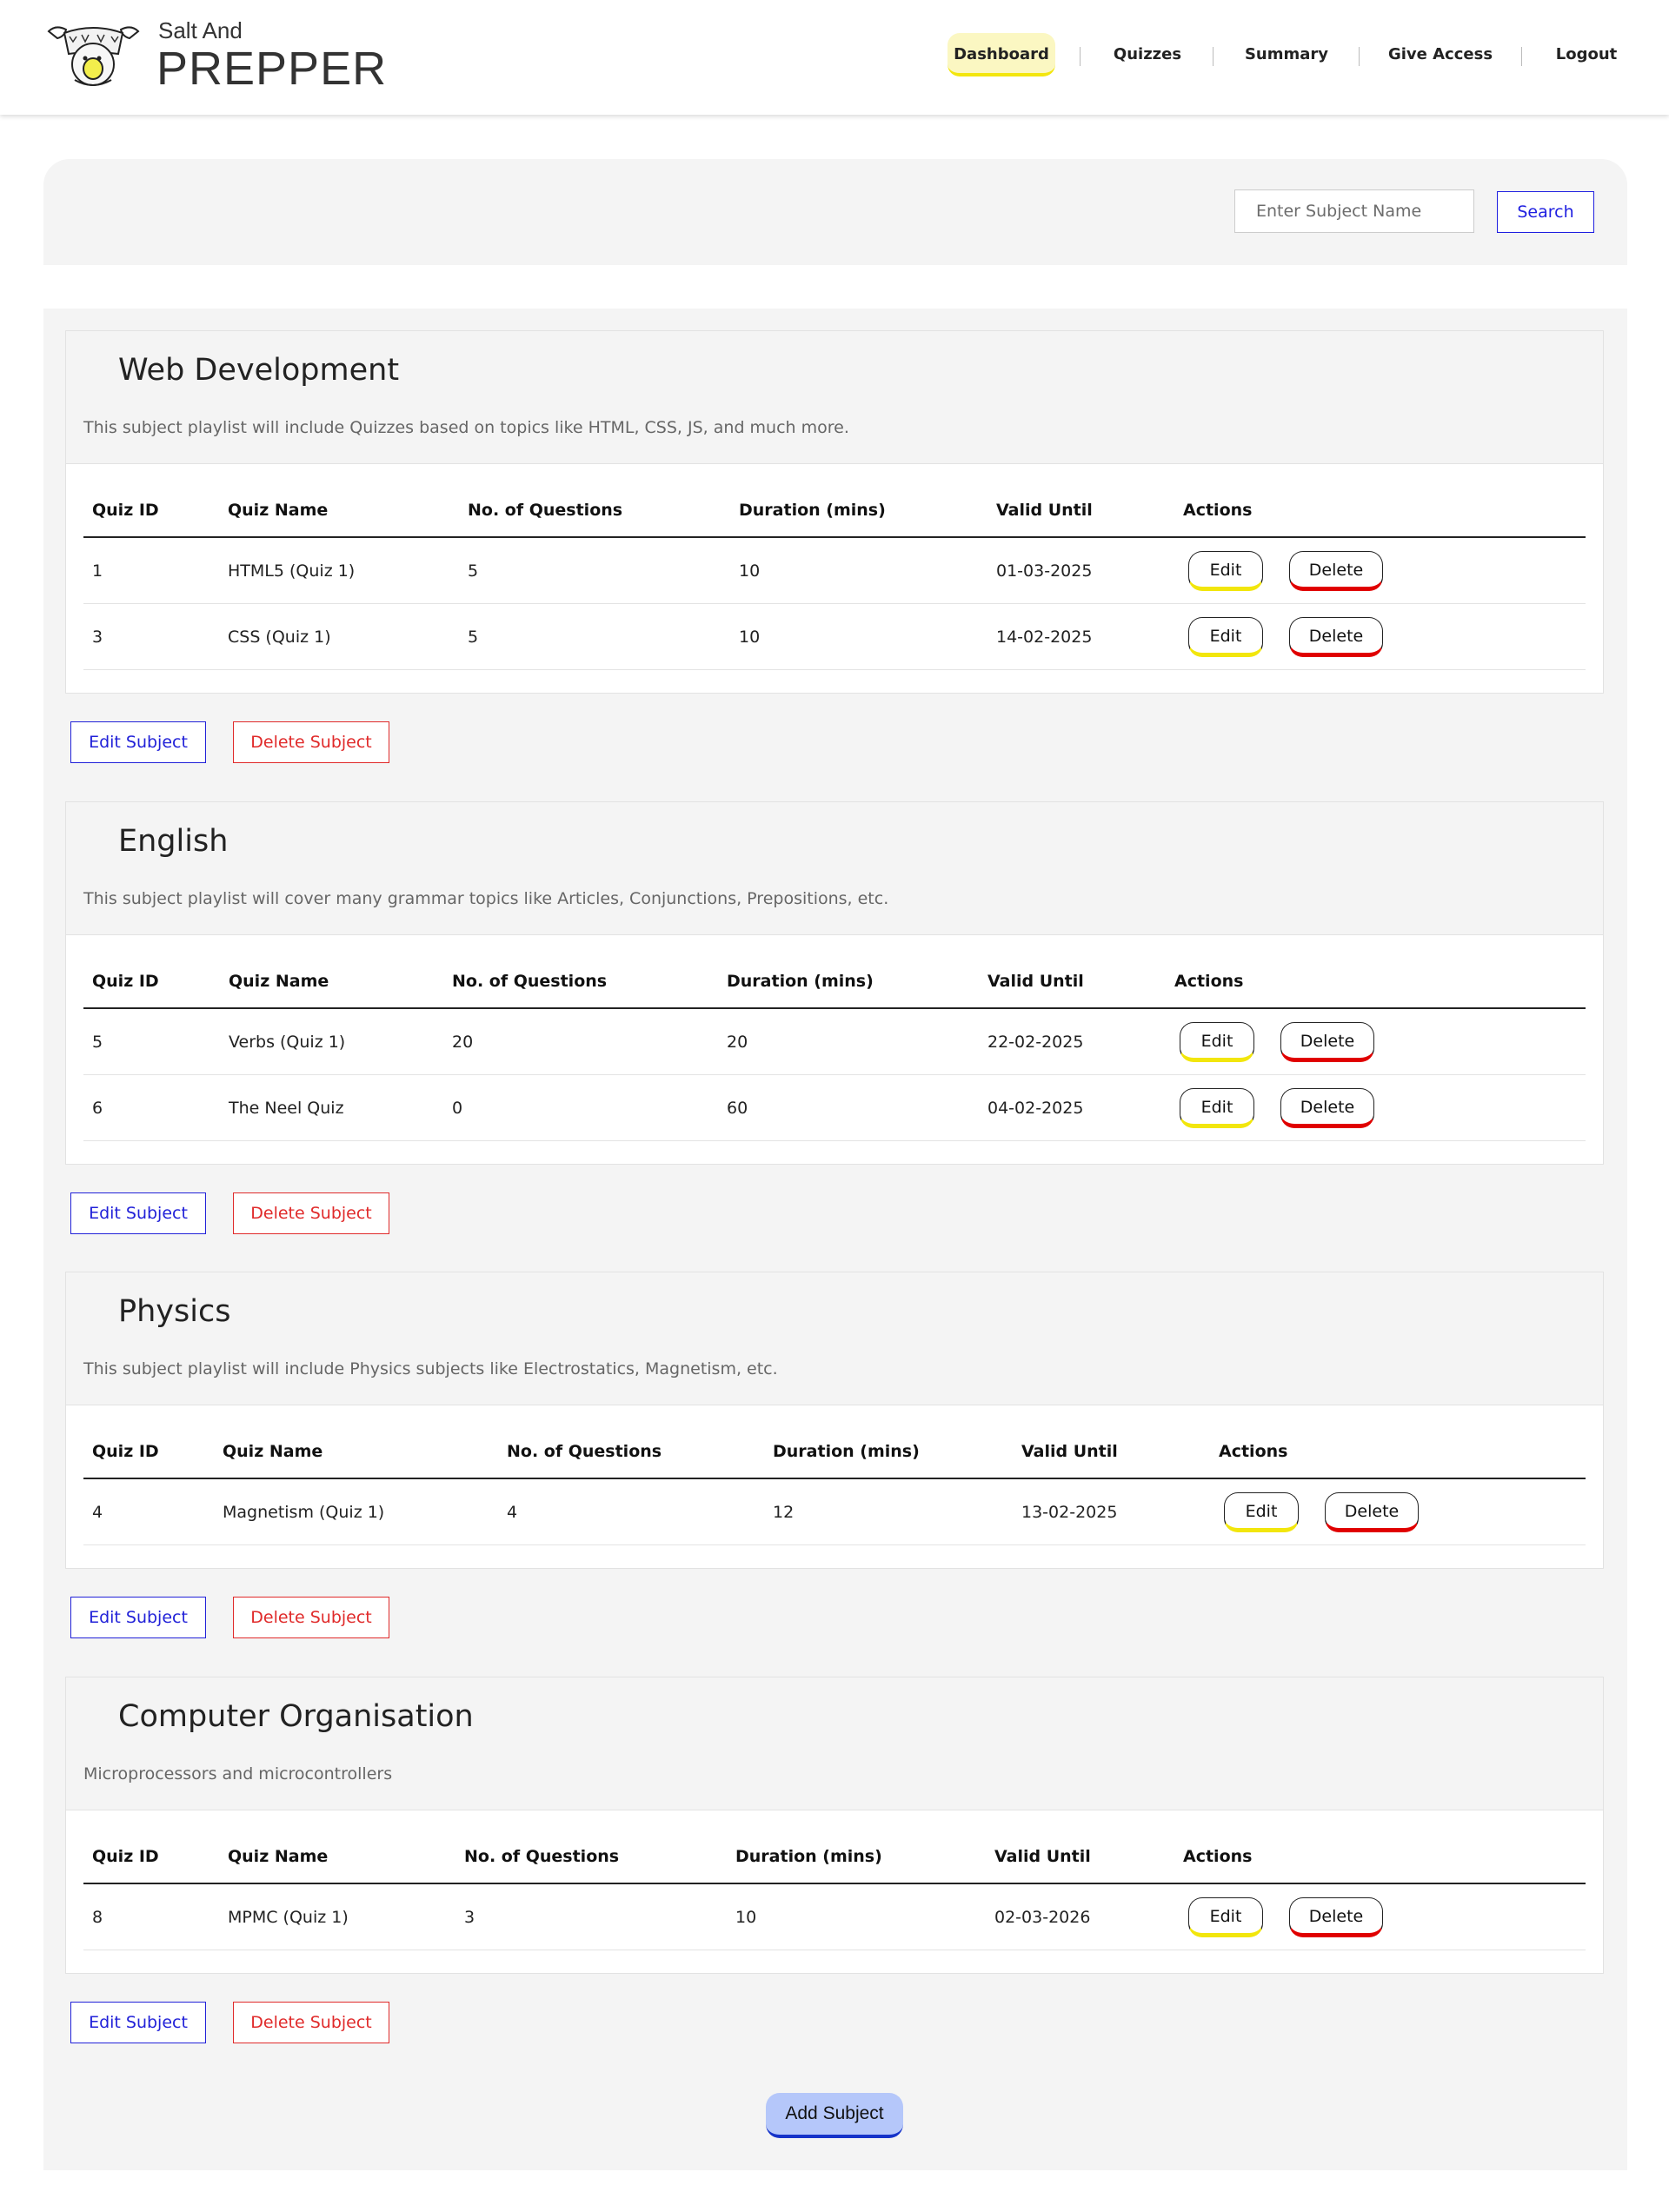  What do you see at coordinates (835, 212) in the screenshot?
I see `search-panel: Search` at bounding box center [835, 212].